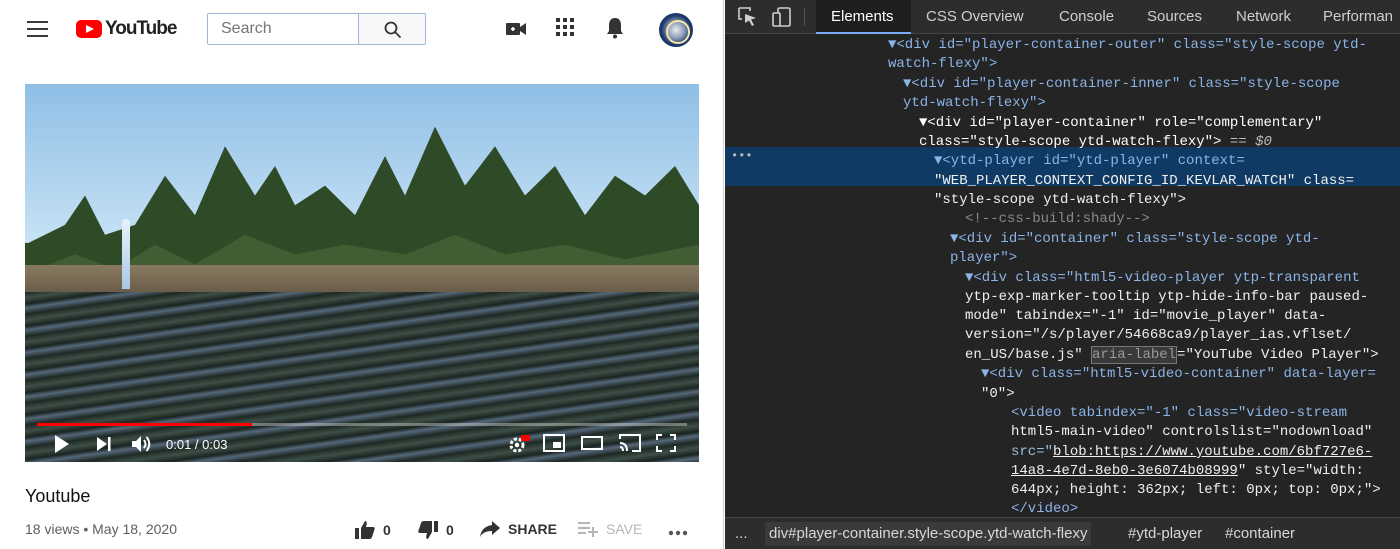  What do you see at coordinates (126, 254) in the screenshot?
I see `fountain` at bounding box center [126, 254].